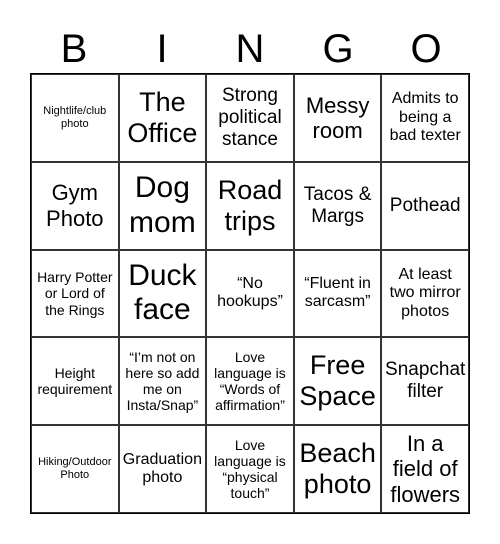 The image size is (500, 544). I want to click on bingo-cell: Love language is “Words of affirmation”, so click(250, 381).